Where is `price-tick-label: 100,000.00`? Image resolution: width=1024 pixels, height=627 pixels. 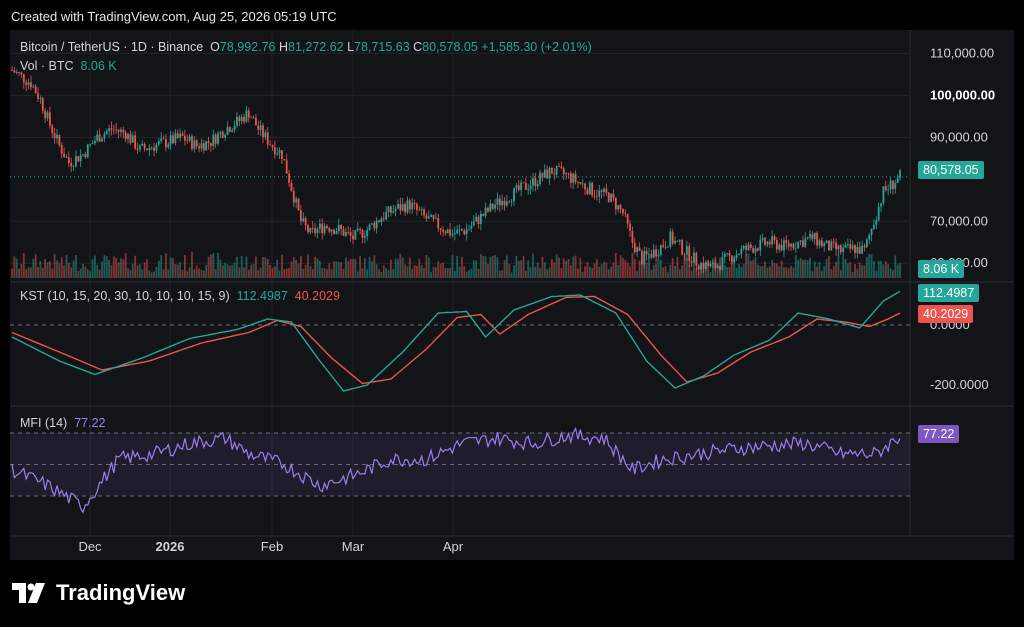 price-tick-label: 100,000.00 is located at coordinates (962, 94).